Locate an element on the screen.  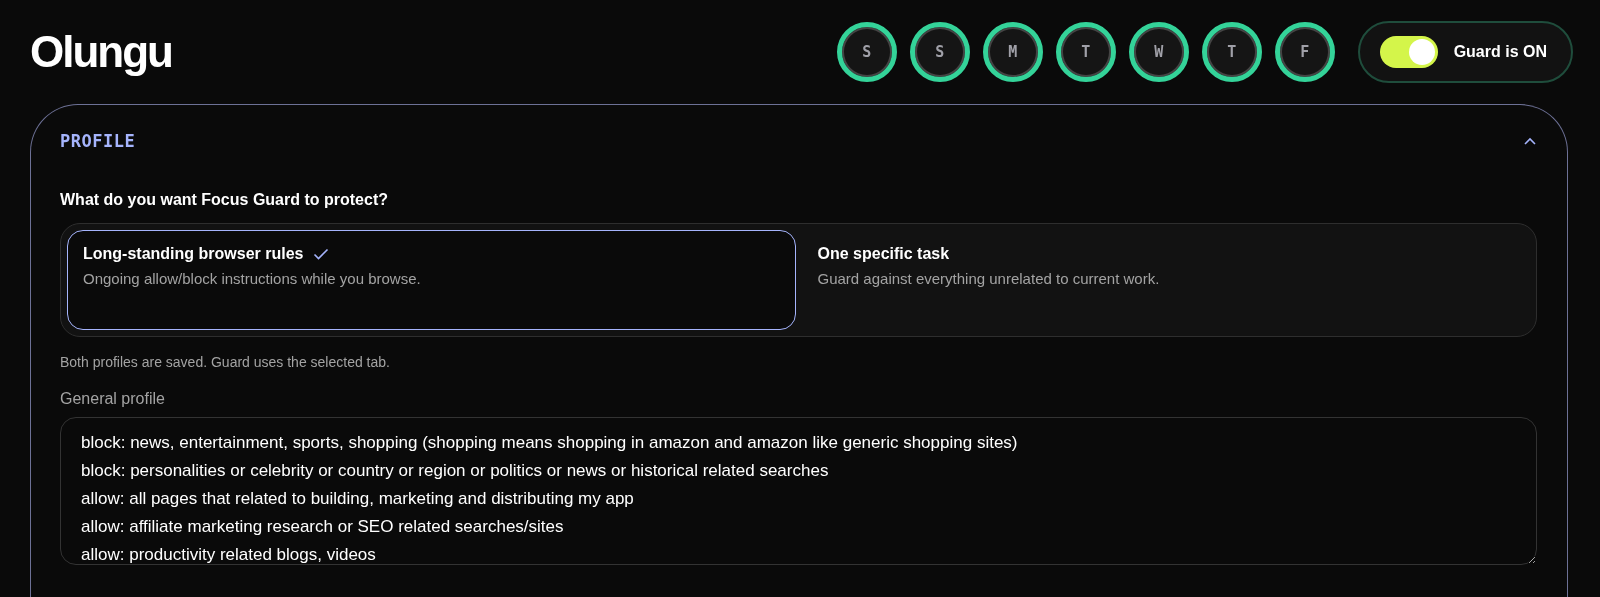
profile-tab: Long-standing browser rules Ongoing allow/block instructions while you browse. is located at coordinates (431, 280).